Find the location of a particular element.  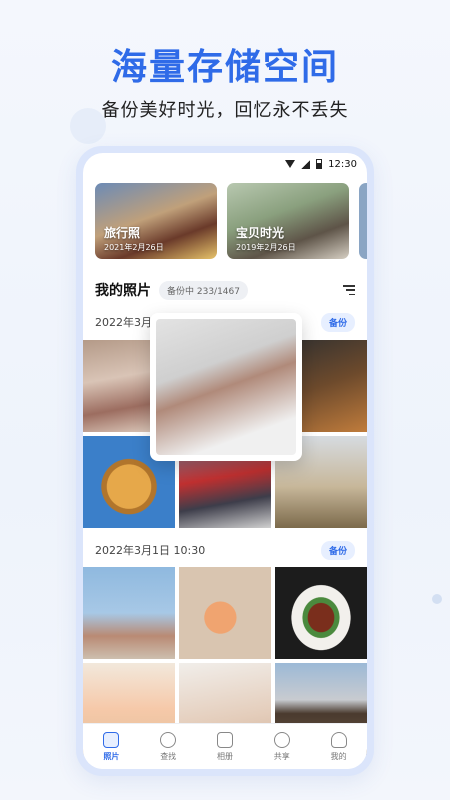

decorative-dot is located at coordinates (437, 599).